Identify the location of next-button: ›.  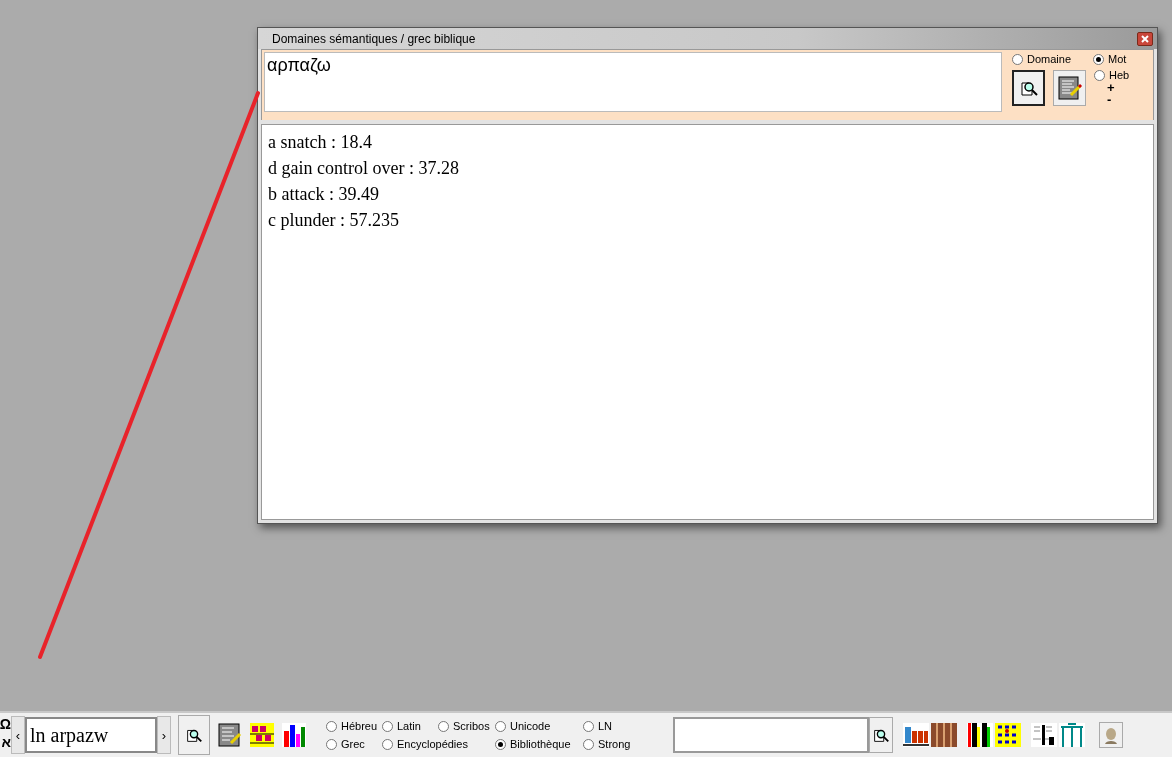
(164, 735).